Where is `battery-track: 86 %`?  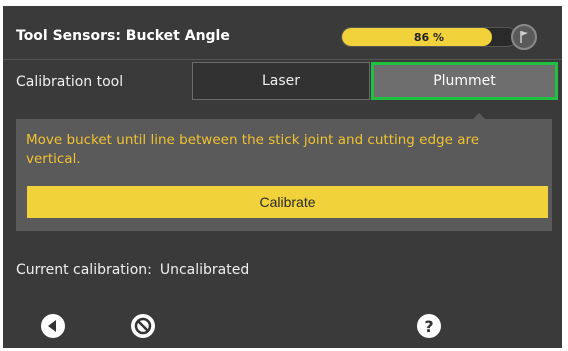
battery-track: 86 % is located at coordinates (429, 37).